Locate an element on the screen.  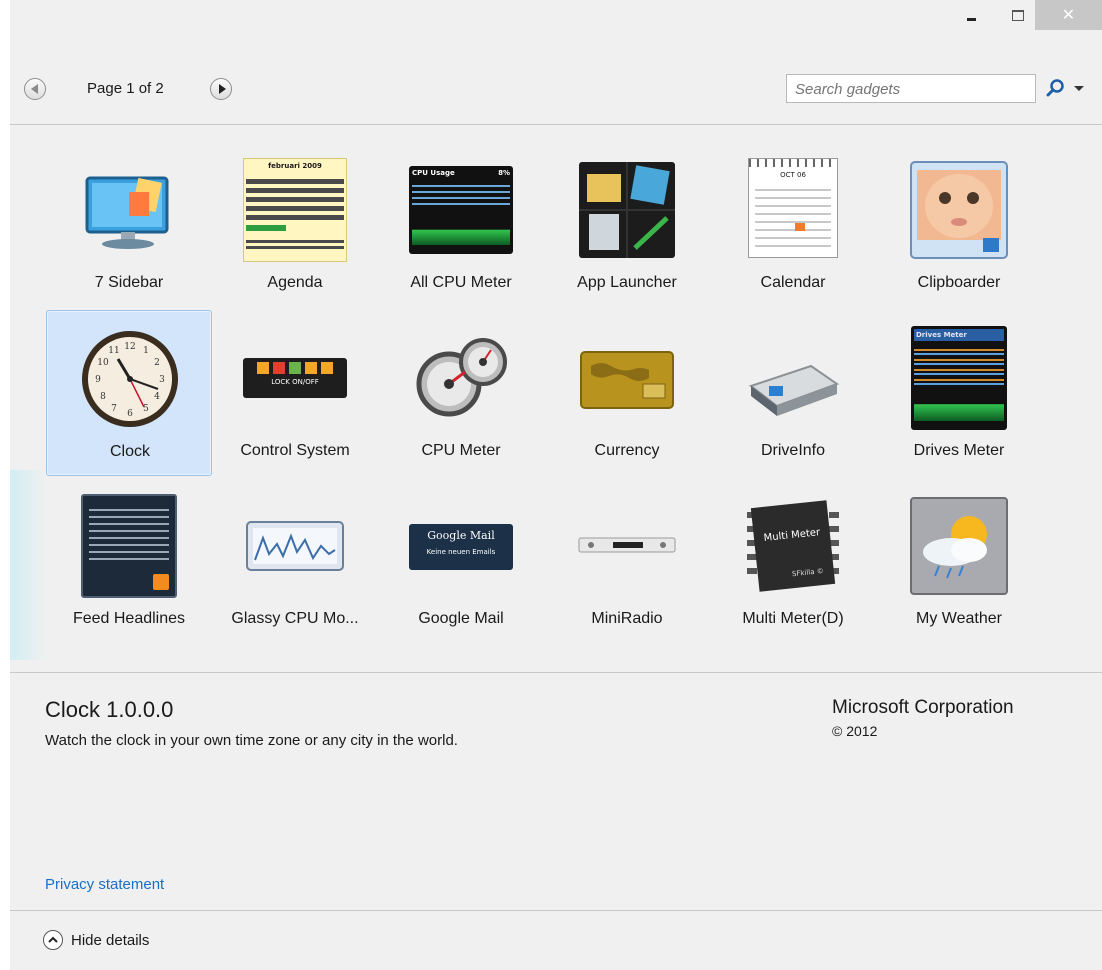
gadget-tile: Drives Meter Drives Meter is located at coordinates (959, 393).